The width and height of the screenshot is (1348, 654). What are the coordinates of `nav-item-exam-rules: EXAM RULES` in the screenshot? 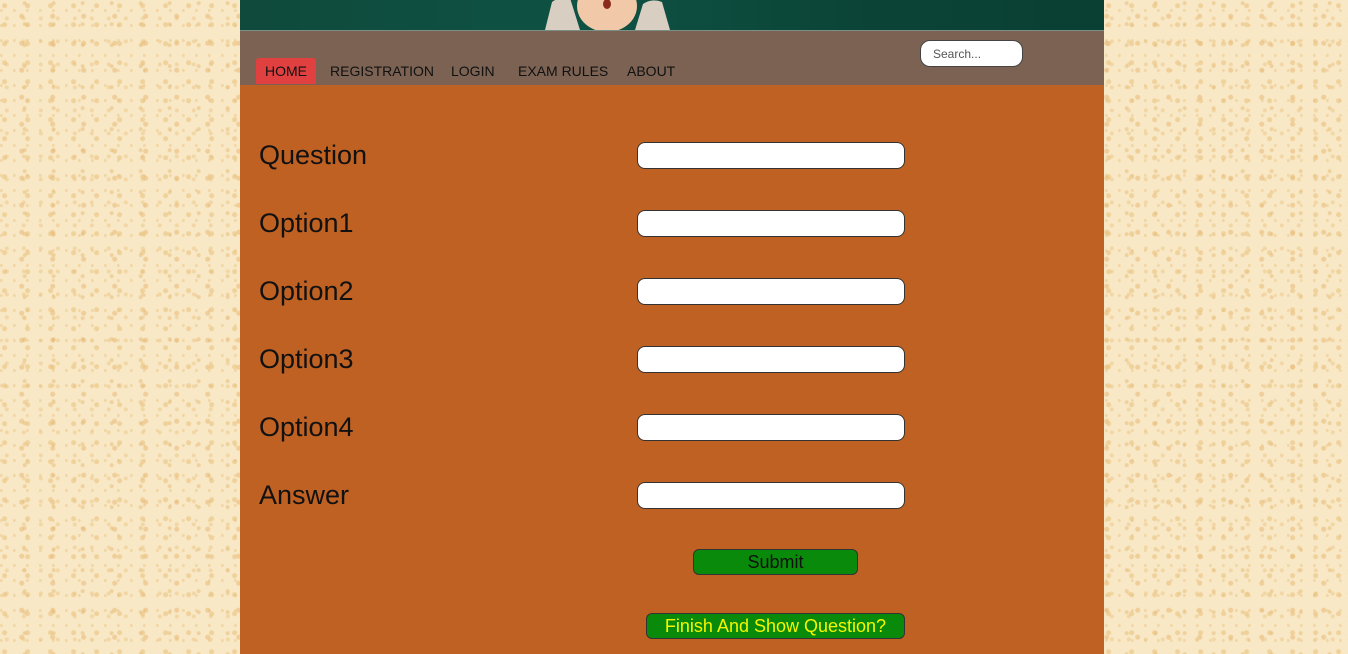 It's located at (563, 71).